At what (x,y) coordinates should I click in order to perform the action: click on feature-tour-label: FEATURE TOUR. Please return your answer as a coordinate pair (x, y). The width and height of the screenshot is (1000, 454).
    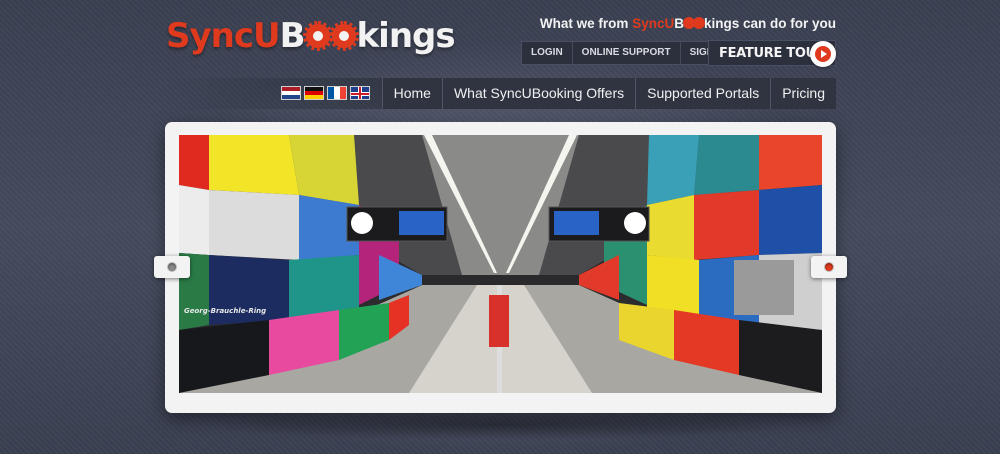
    Looking at the image, I should click on (772, 53).